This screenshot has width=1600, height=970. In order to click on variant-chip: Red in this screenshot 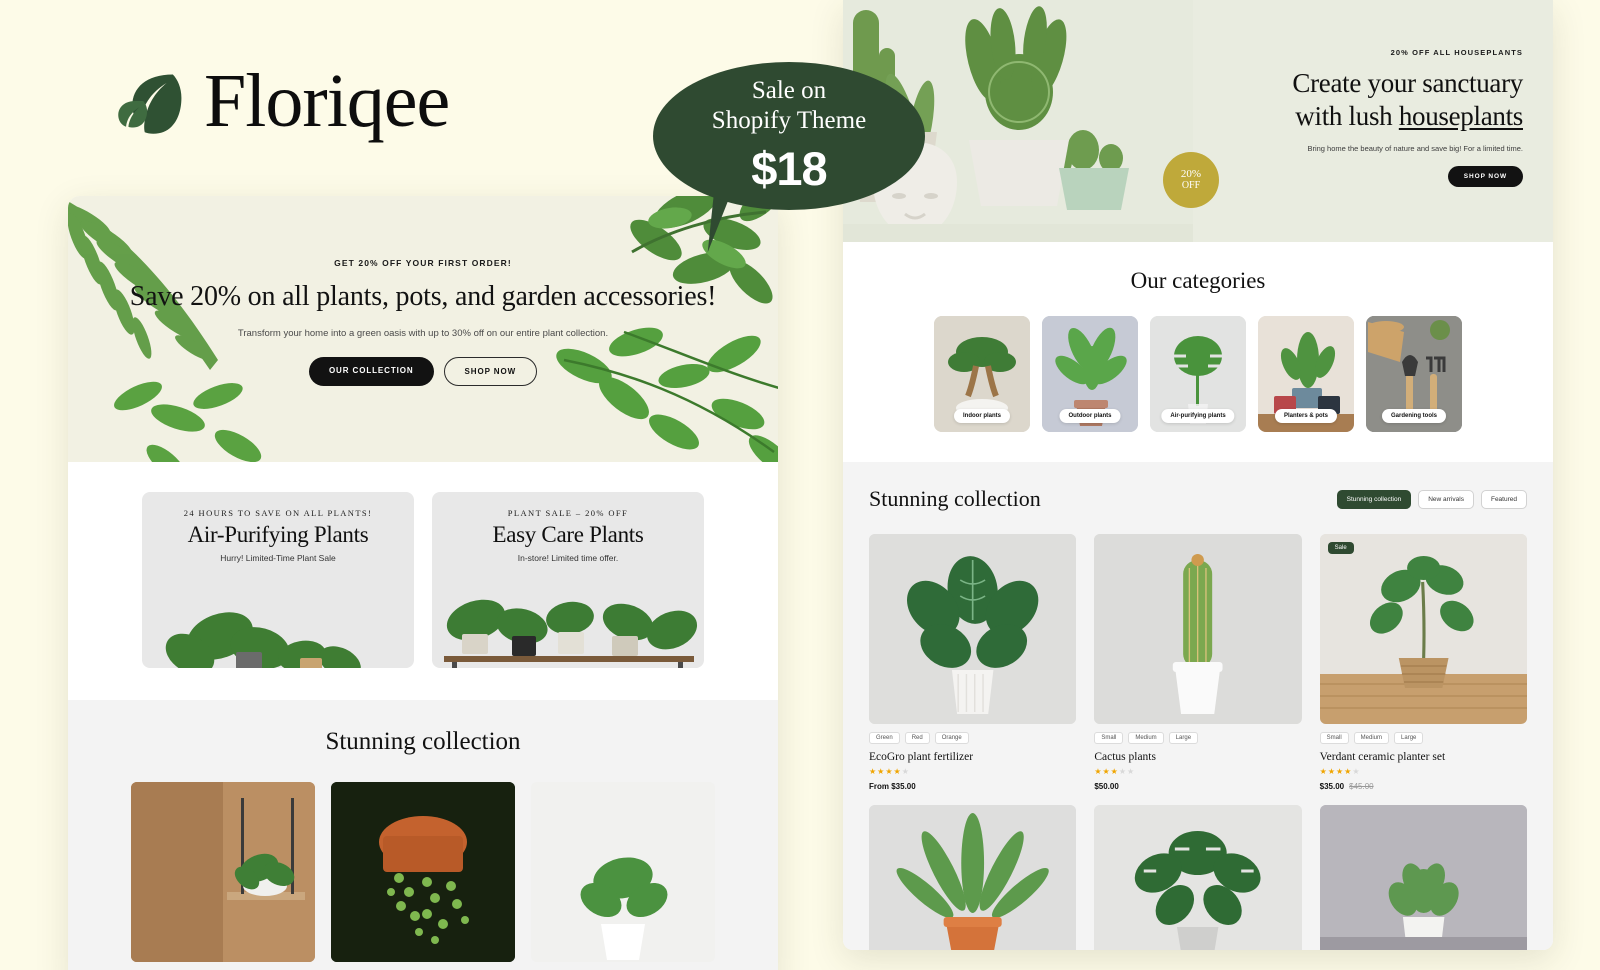, I will do `click(917, 738)`.